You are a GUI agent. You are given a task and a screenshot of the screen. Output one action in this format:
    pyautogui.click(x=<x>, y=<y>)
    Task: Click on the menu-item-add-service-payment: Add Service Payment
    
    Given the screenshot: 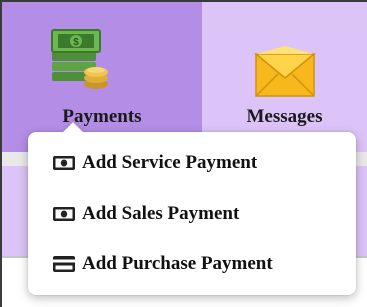 What is the action you would take?
    pyautogui.click(x=154, y=163)
    